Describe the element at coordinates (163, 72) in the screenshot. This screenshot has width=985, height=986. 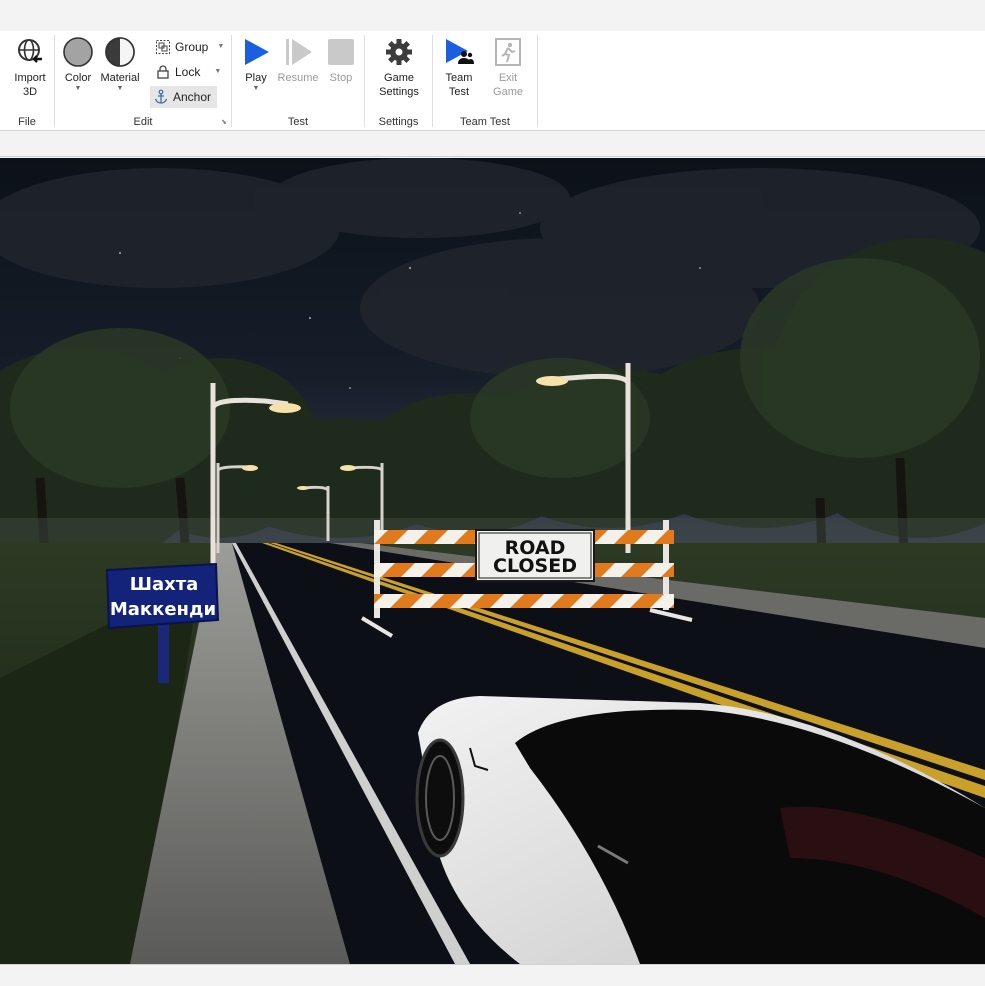
I see `lock-icon` at that location.